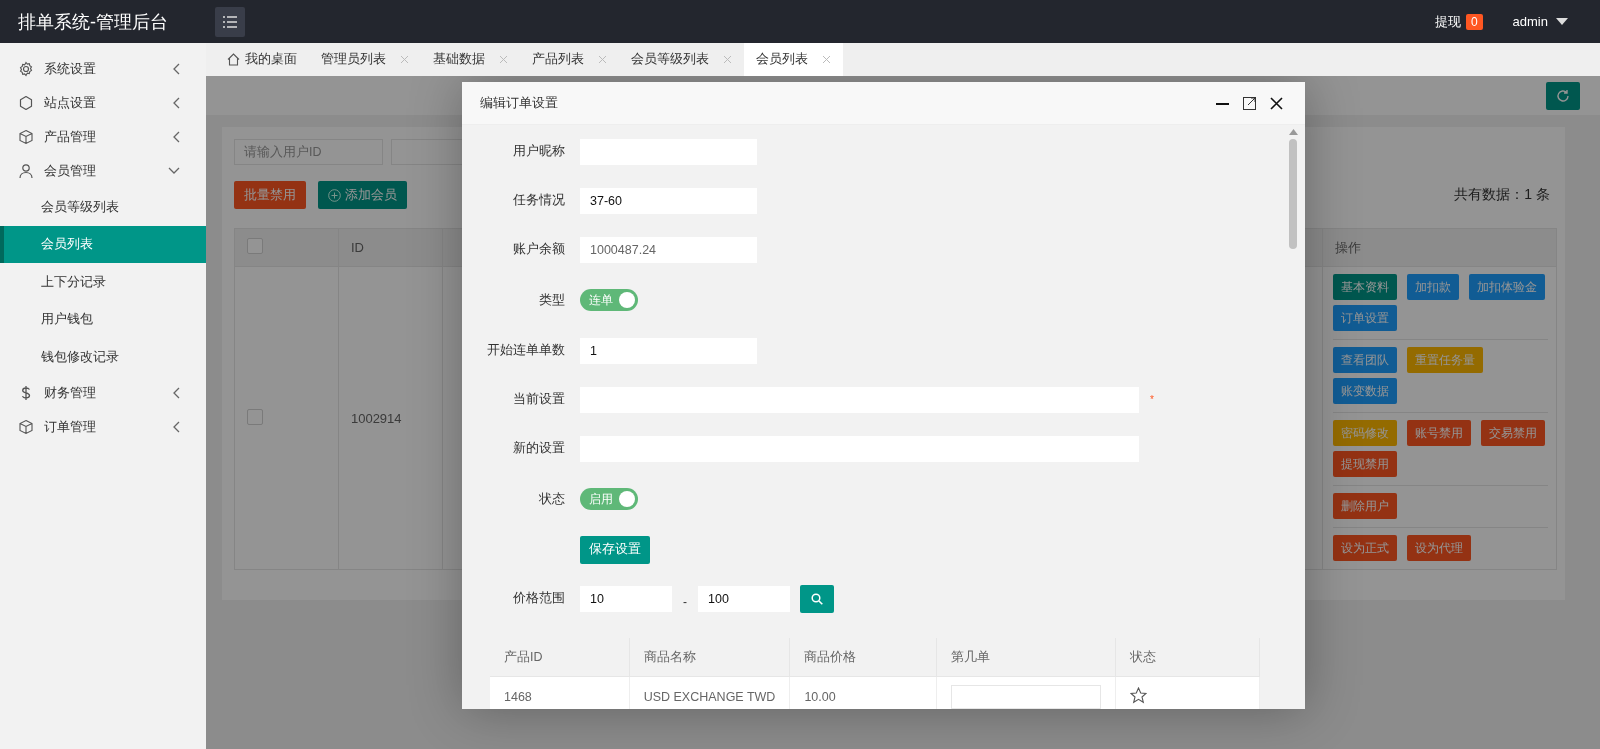 This screenshot has width=1600, height=749. Describe the element at coordinates (538, 151) in the screenshot. I see `field-label: 用户昵称` at that location.